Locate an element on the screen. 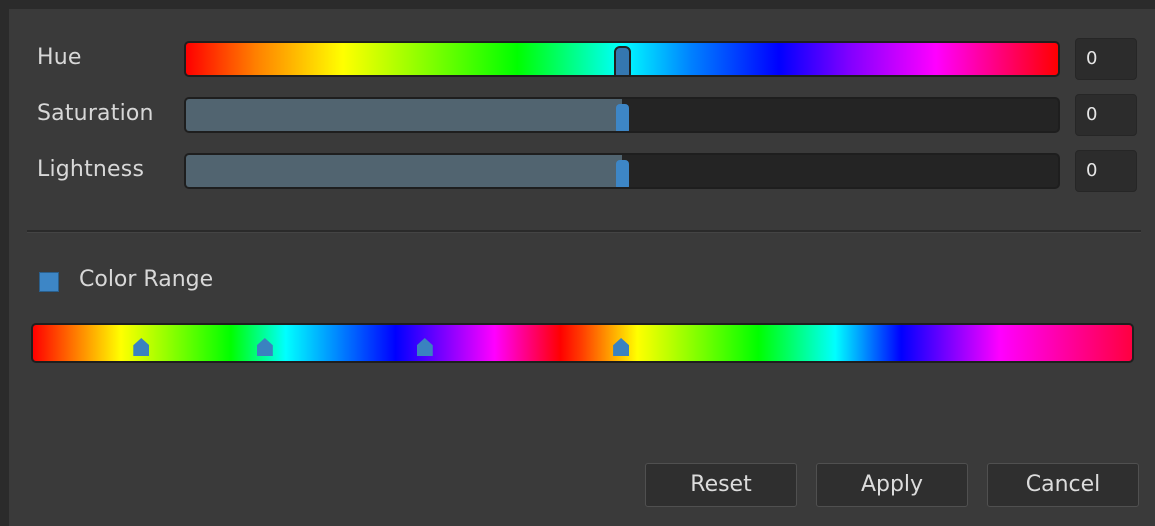  hue-slider-handle is located at coordinates (622, 60).